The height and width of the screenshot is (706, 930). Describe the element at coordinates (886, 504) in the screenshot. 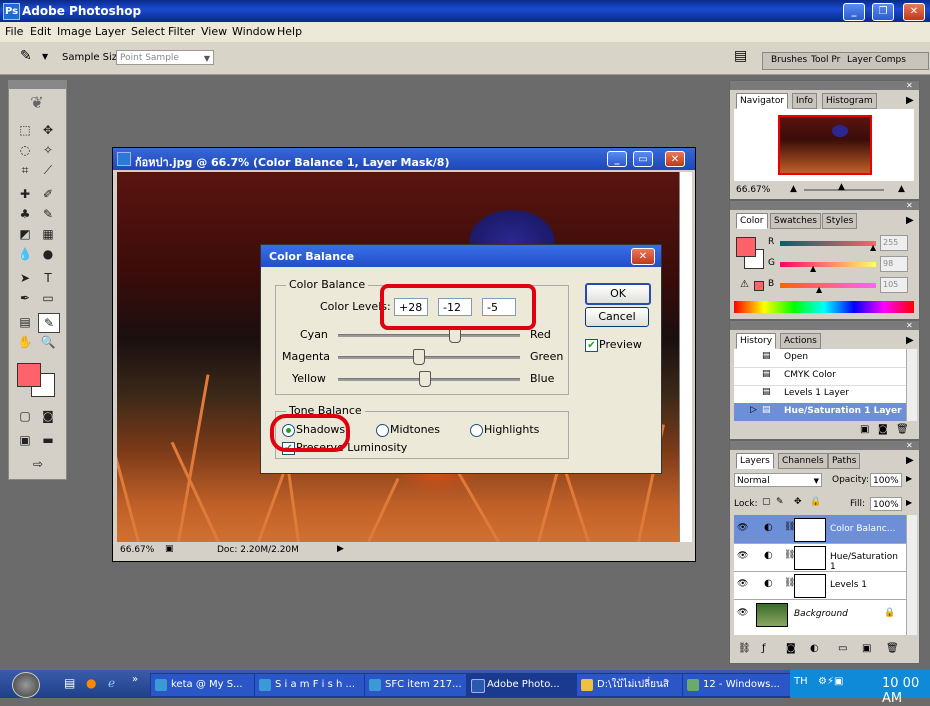

I see `fill-input: 100%` at that location.